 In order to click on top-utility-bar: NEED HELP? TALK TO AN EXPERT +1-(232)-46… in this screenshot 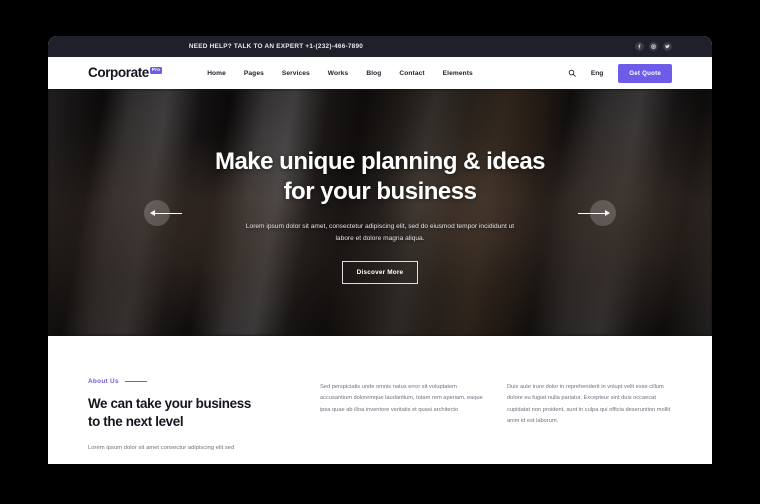, I will do `click(380, 46)`.